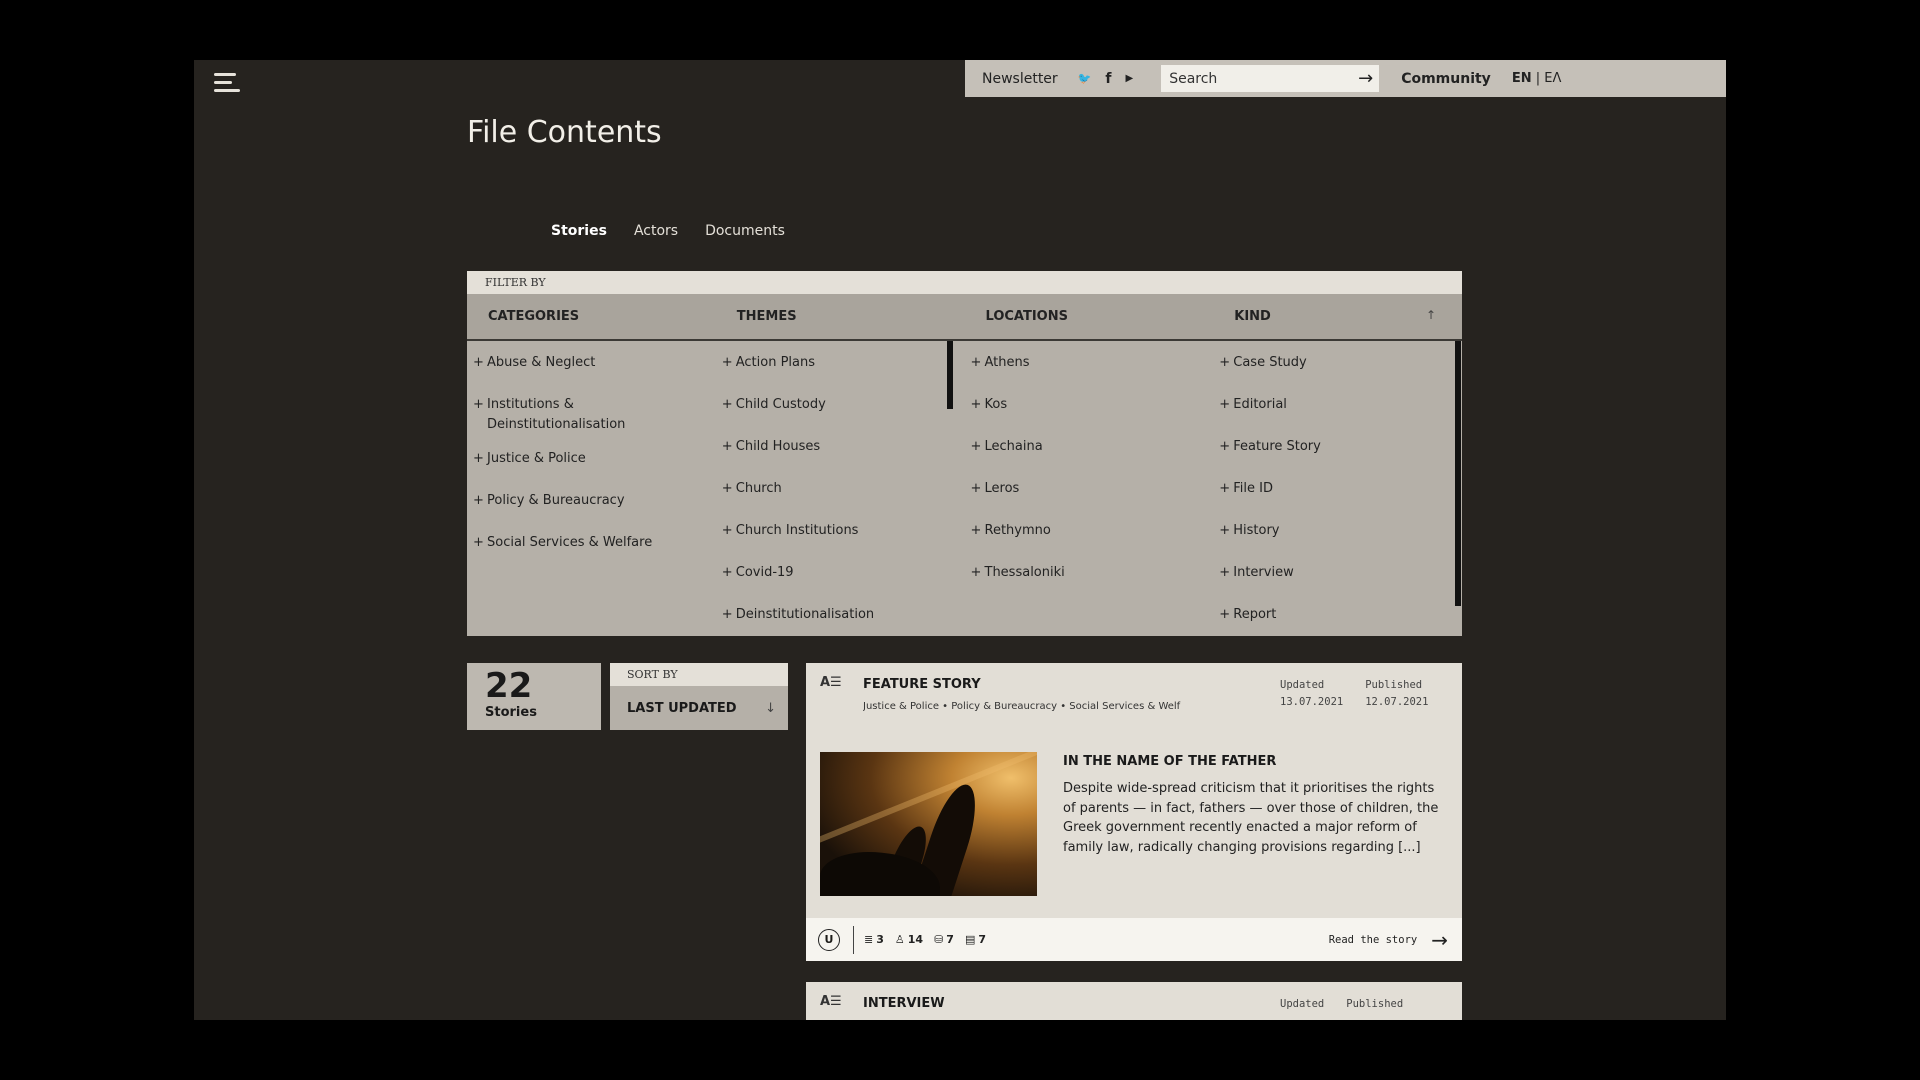  What do you see at coordinates (1253, 488) in the screenshot?
I see `filter-option-label: File ID` at bounding box center [1253, 488].